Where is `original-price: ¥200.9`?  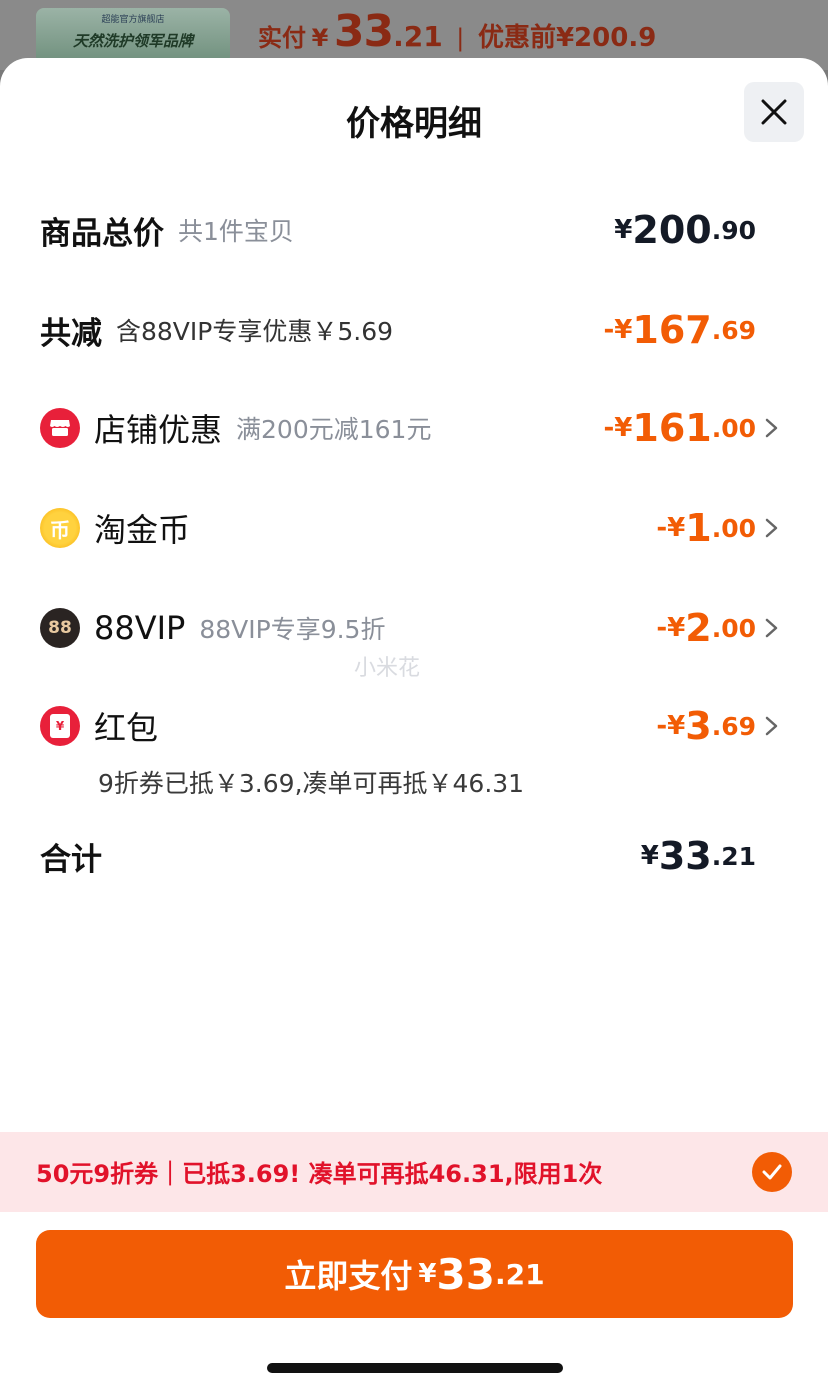 original-price: ¥200.9 is located at coordinates (606, 38).